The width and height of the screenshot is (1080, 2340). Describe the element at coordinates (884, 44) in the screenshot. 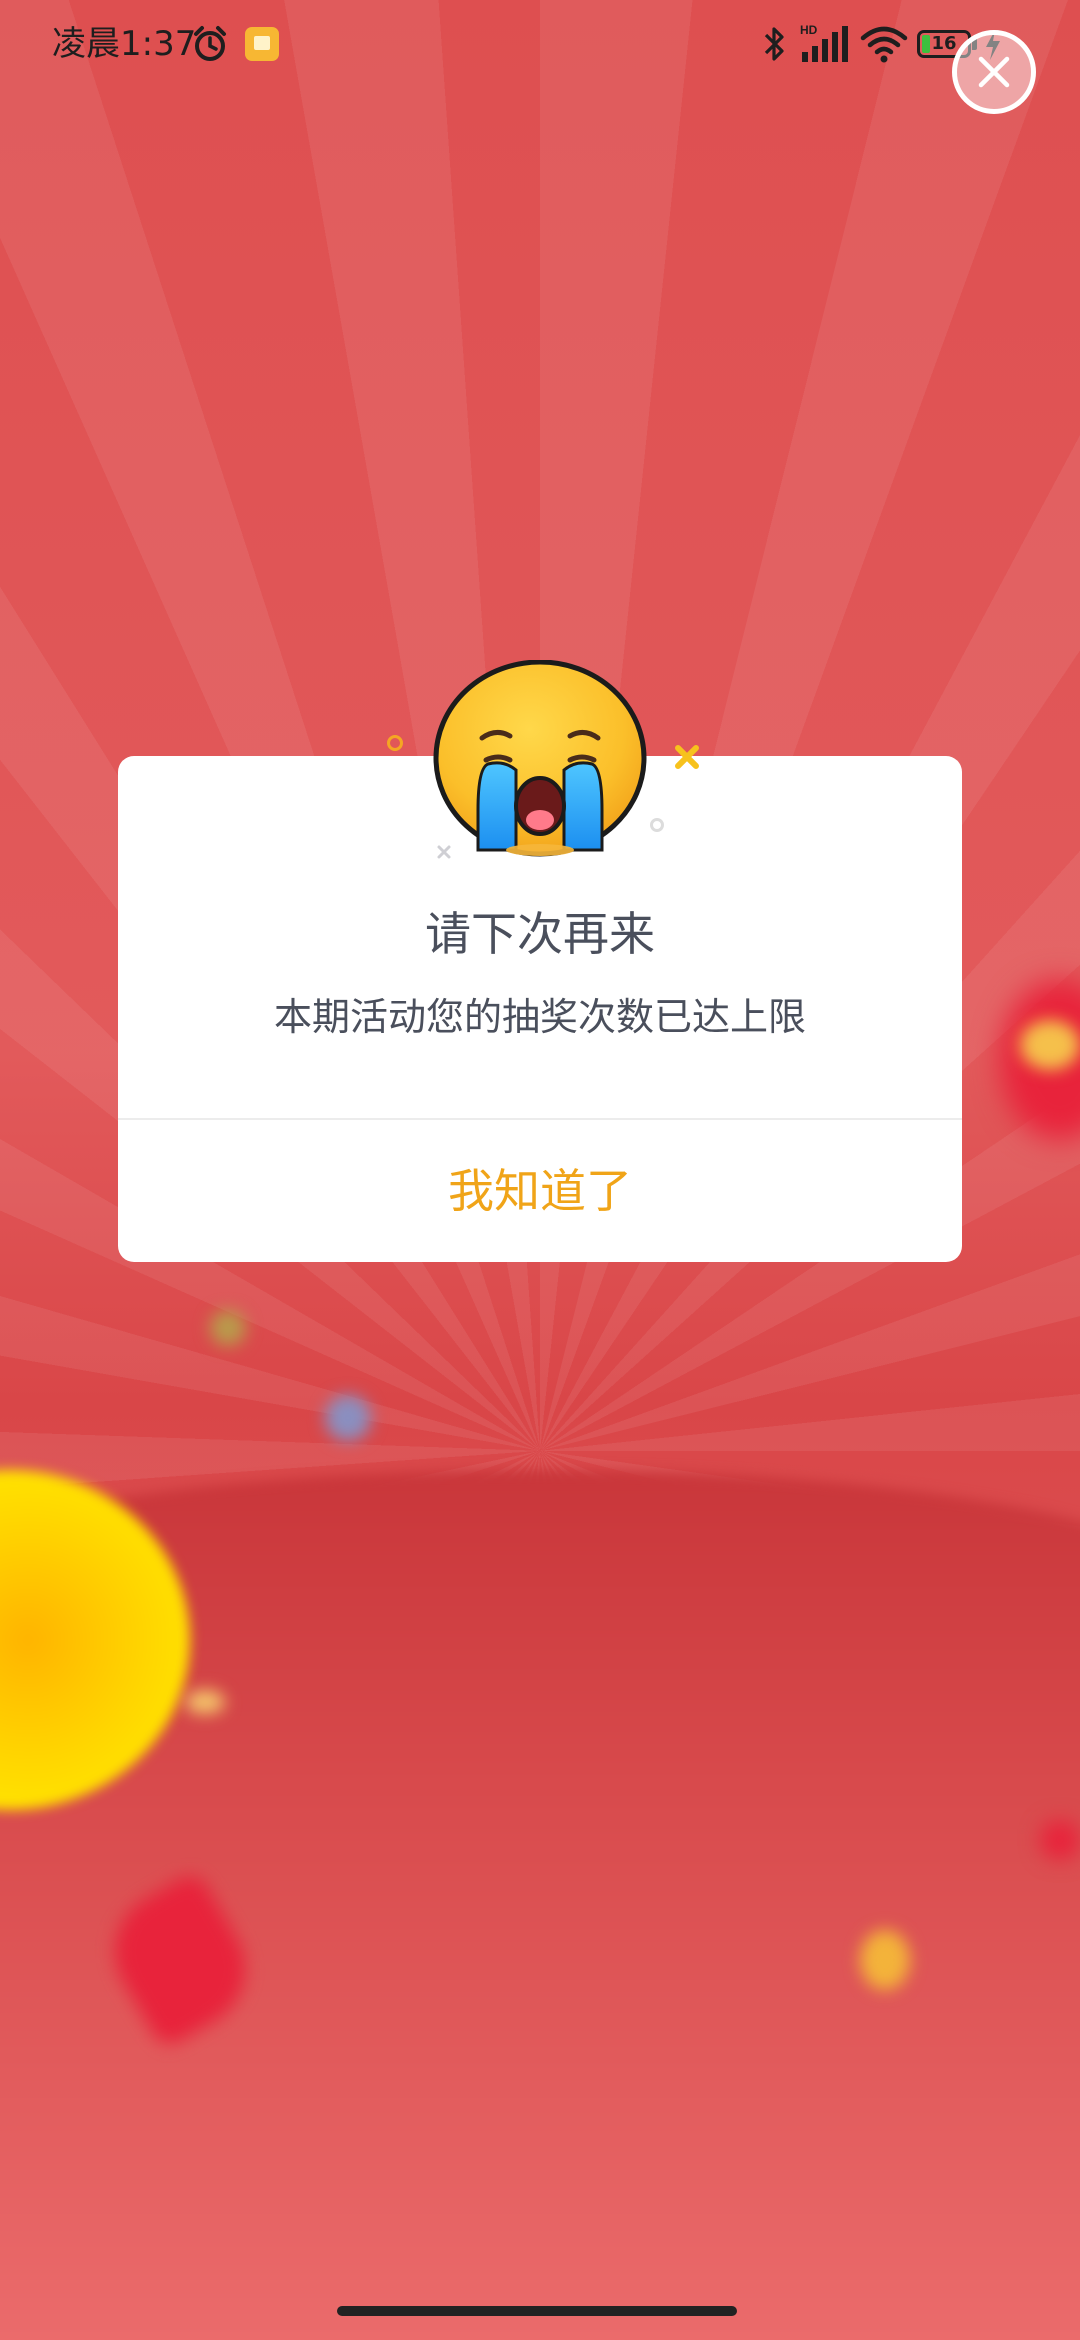

I see `wifi-icon` at that location.